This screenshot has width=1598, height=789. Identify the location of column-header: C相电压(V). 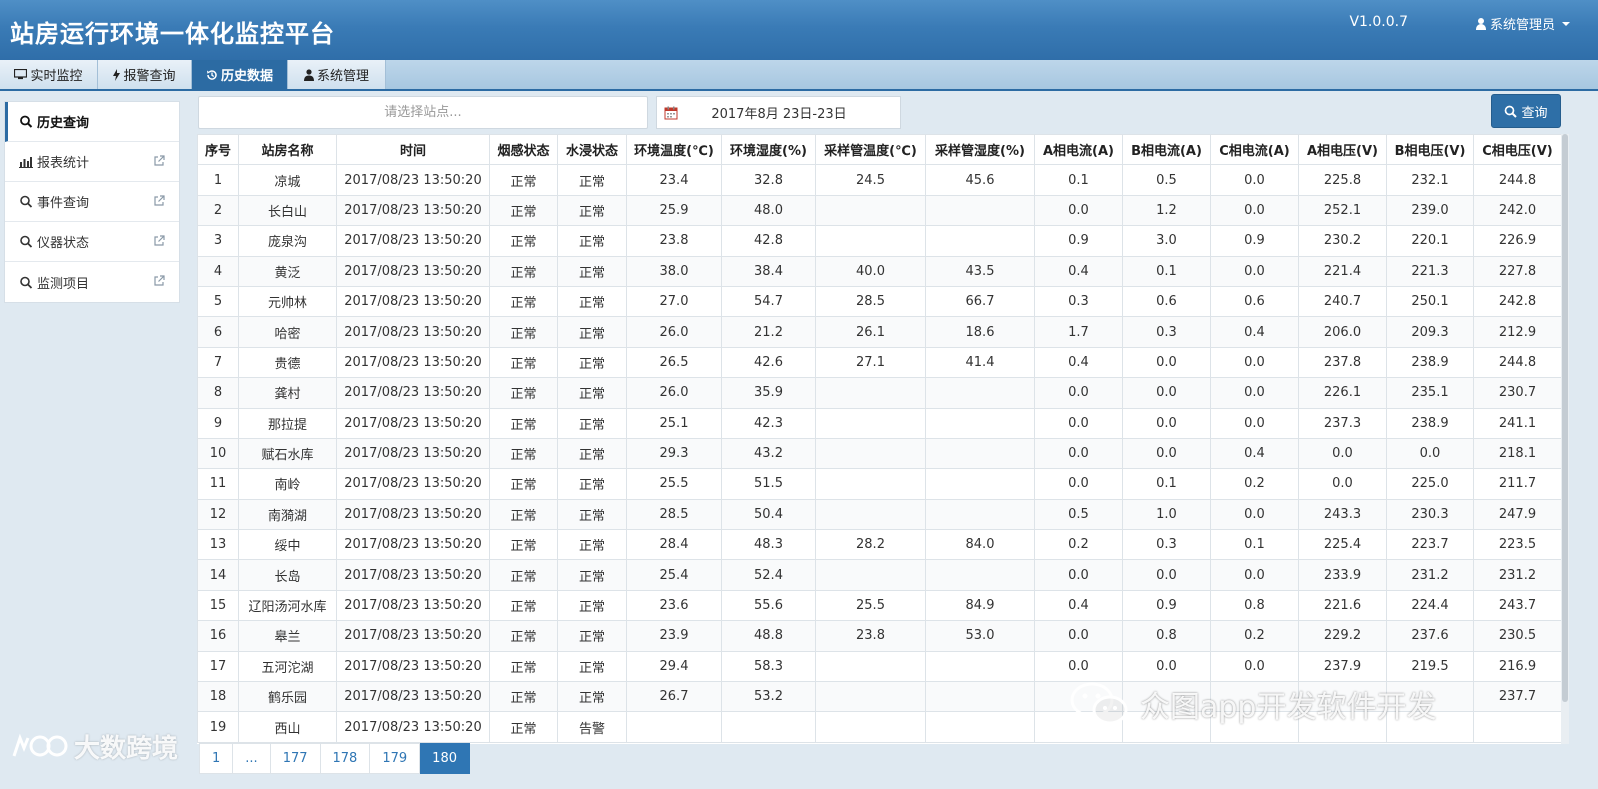
(1517, 150).